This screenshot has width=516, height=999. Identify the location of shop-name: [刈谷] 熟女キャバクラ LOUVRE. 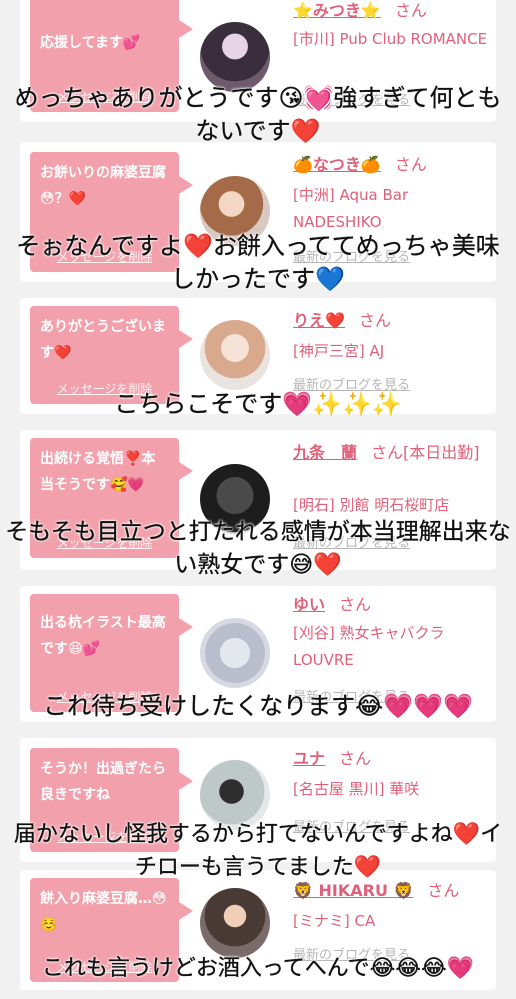
(369, 646).